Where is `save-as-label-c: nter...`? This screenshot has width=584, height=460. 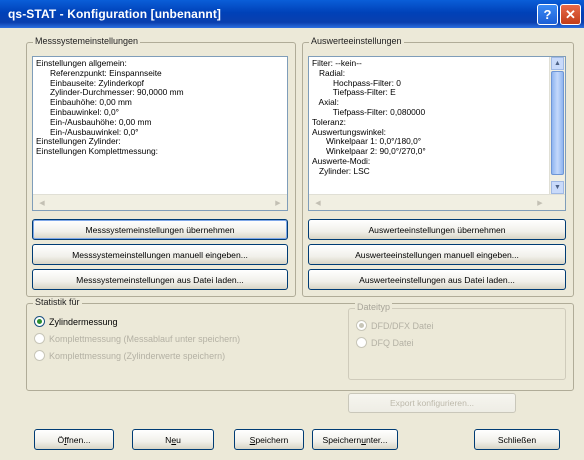 save-as-label-c: nter... is located at coordinates (376, 439).